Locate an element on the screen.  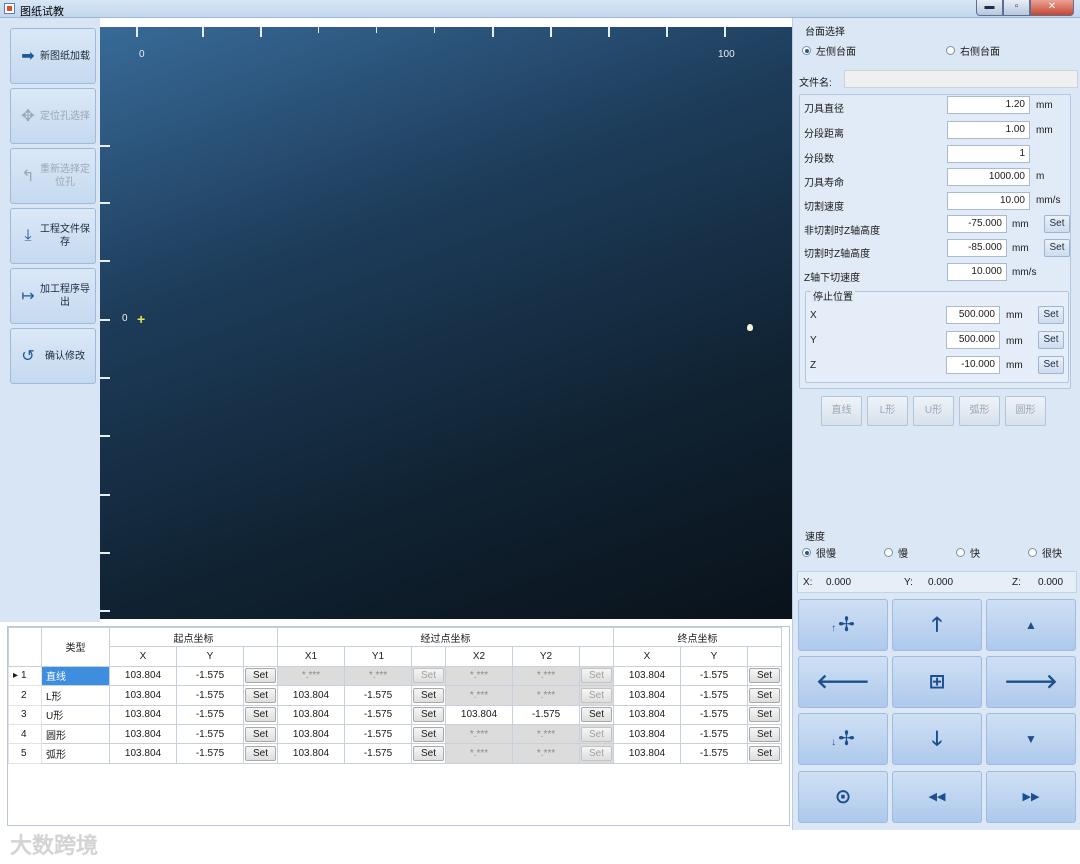
stop-z-field: -10.000 is located at coordinates (973, 365).